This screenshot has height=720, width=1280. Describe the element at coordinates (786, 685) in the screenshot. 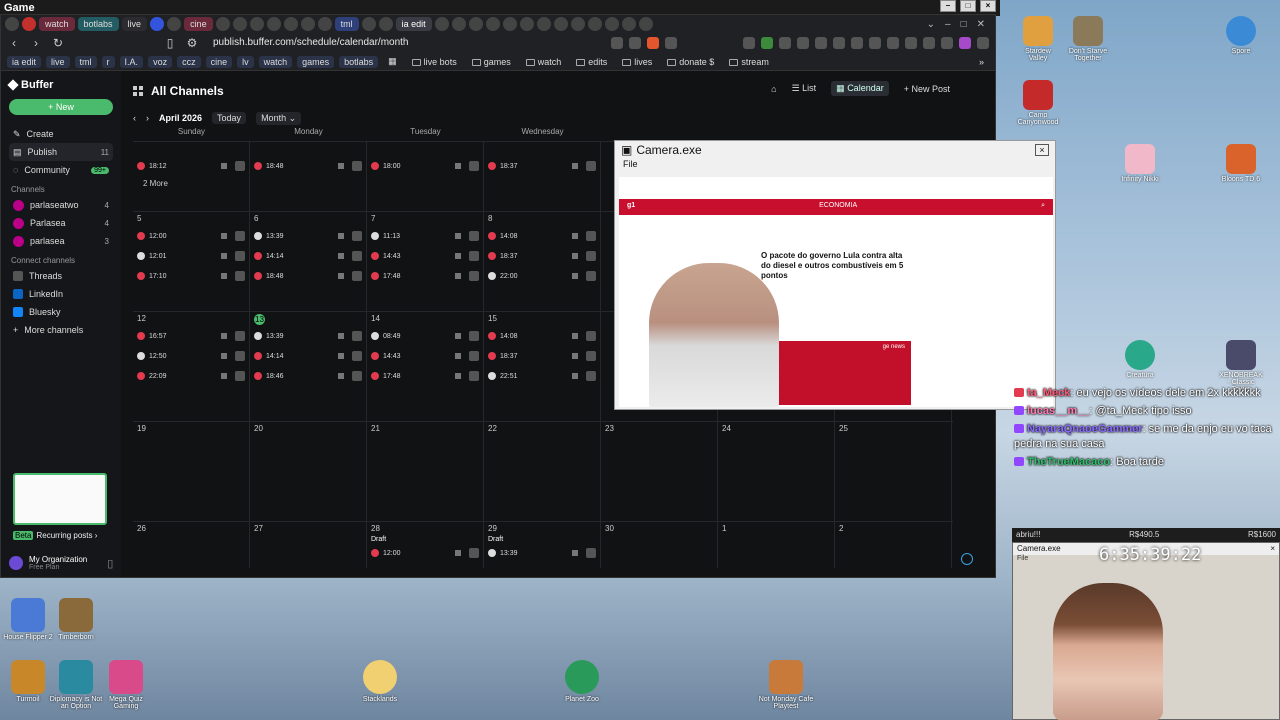

I see `desktop-icon-not-monday-cafe: Not Monday Cafe Playtest` at that location.